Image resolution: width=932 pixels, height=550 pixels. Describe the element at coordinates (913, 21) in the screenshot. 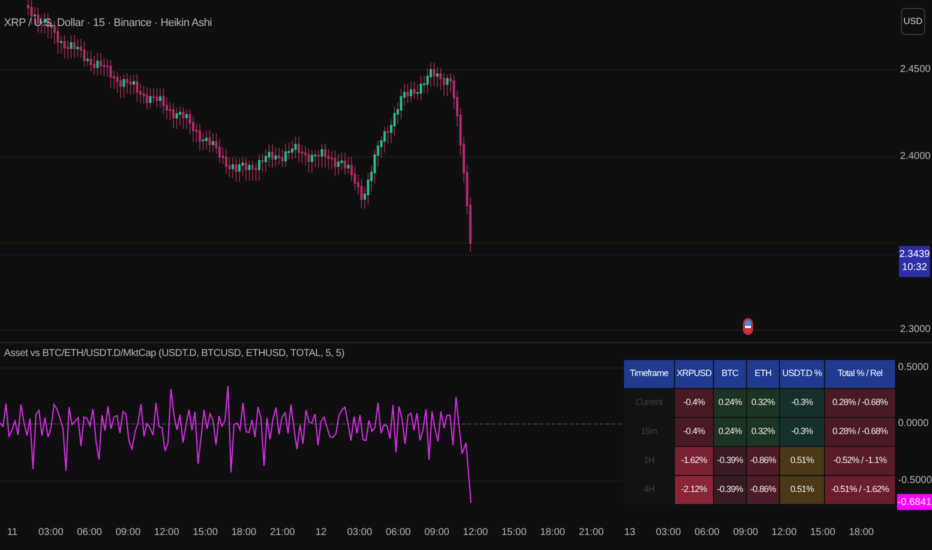

I see `currency-button: USD` at that location.